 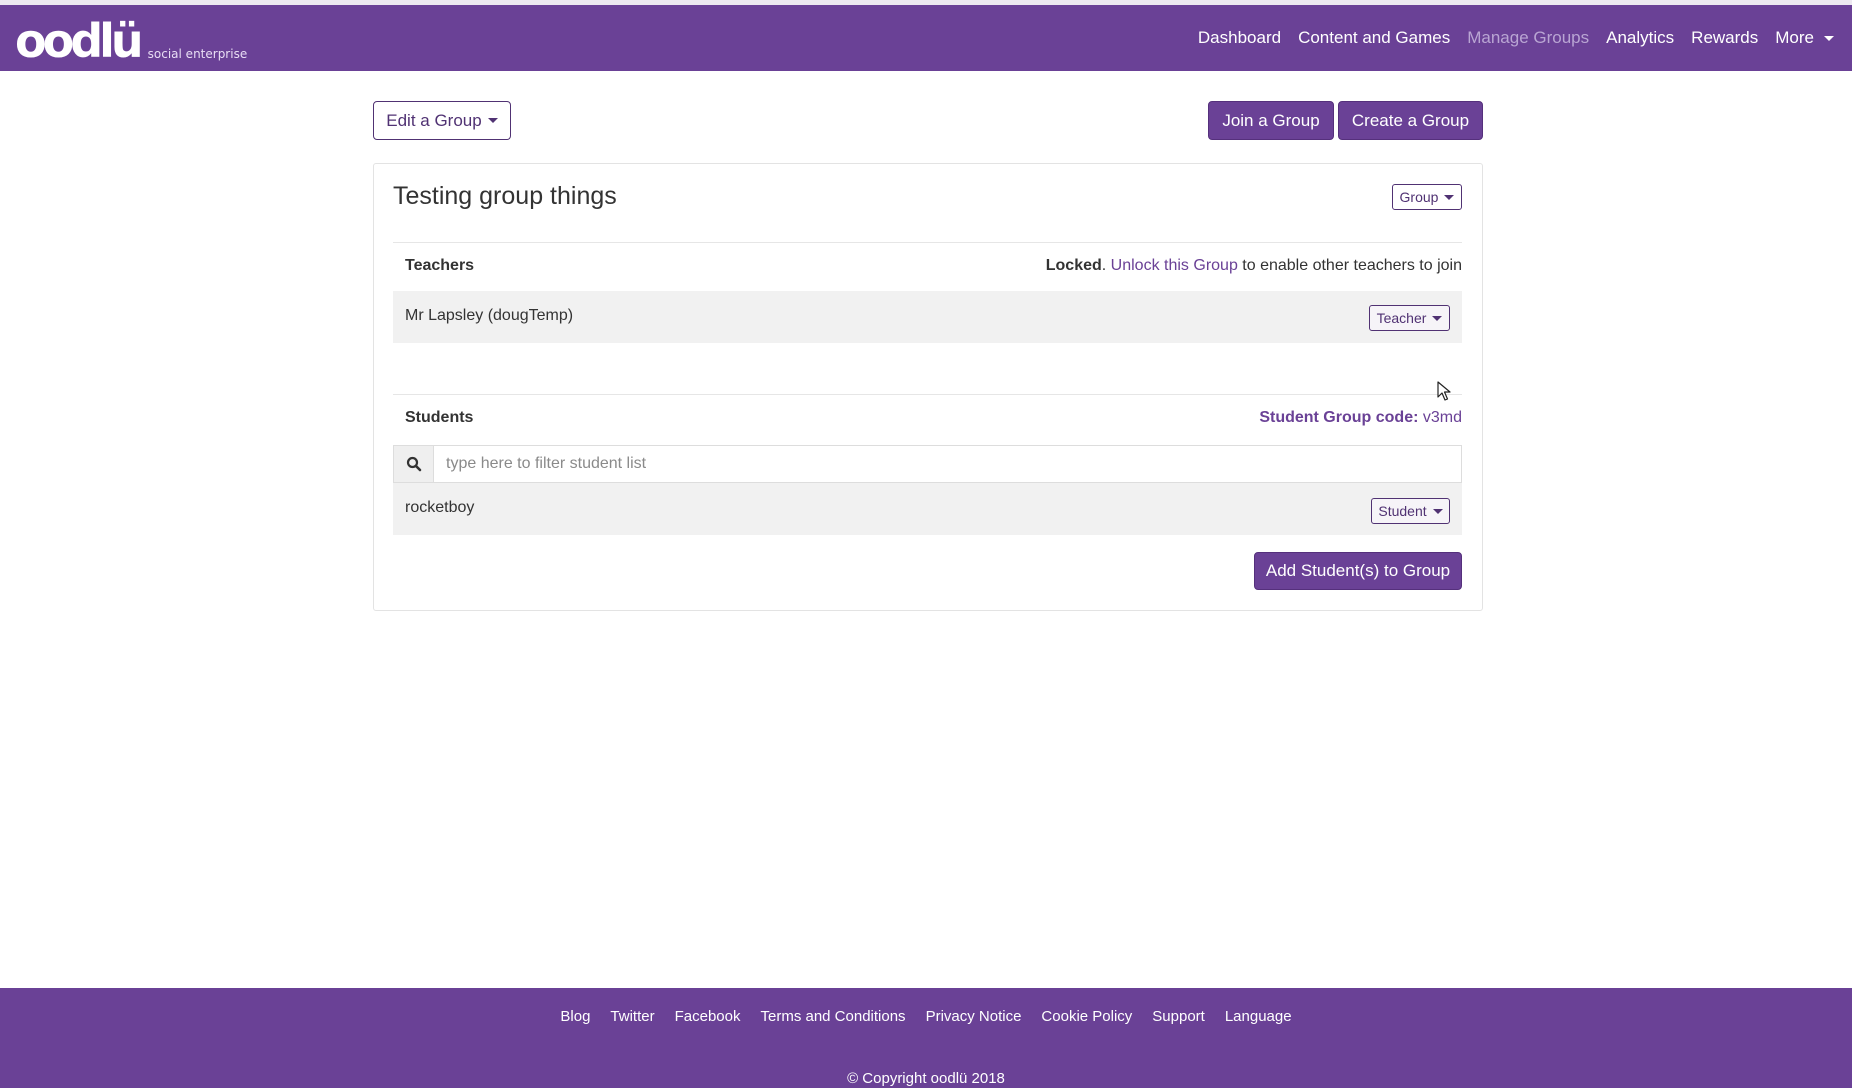 I want to click on lock-status-tail: to enable other teachers to join, so click(x=1352, y=265).